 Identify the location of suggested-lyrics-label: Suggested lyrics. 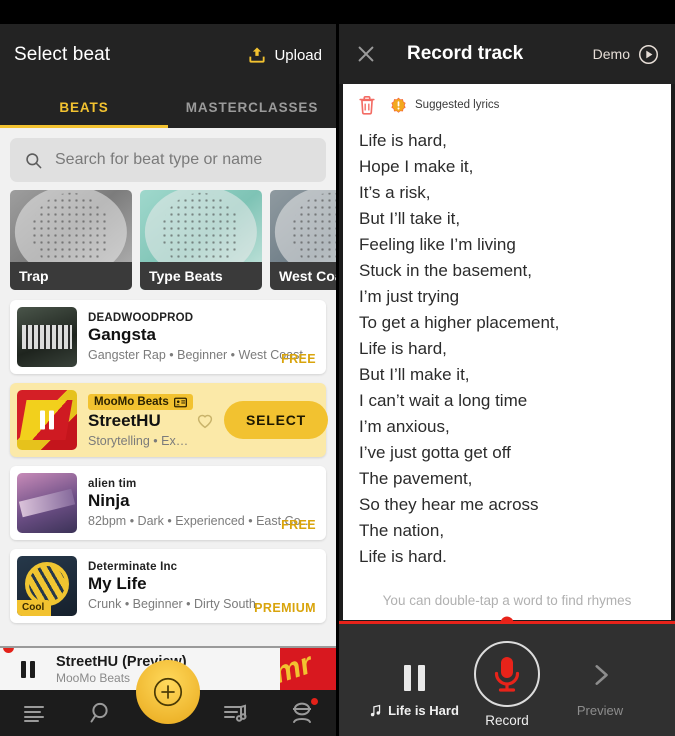
(457, 105).